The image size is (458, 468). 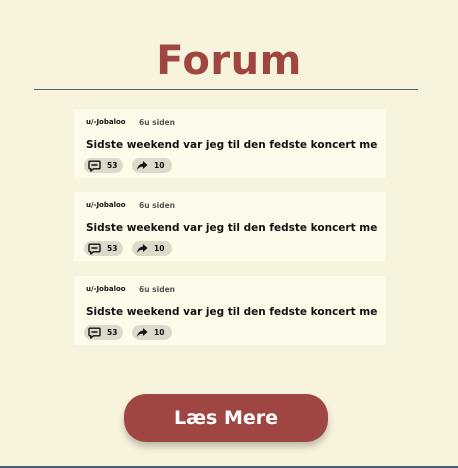 What do you see at coordinates (229, 61) in the screenshot?
I see `page-title: Forum` at bounding box center [229, 61].